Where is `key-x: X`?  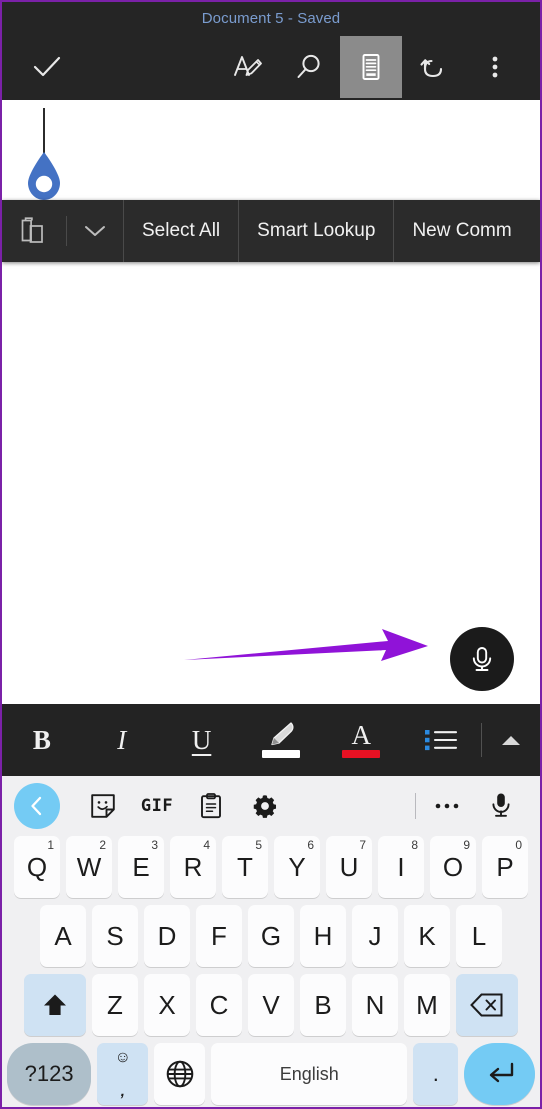
key-x: X is located at coordinates (167, 1005).